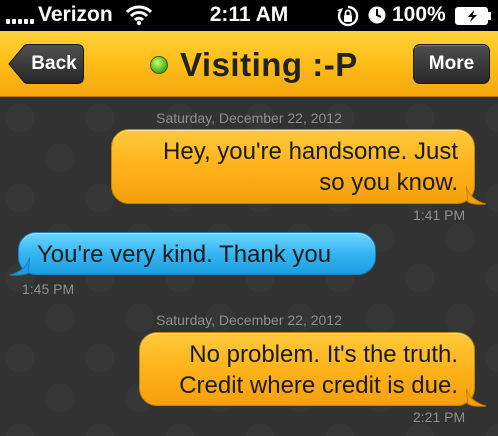 Image resolution: width=498 pixels, height=436 pixels. Describe the element at coordinates (318, 385) in the screenshot. I see `message-line: Credit where credit is due.` at that location.